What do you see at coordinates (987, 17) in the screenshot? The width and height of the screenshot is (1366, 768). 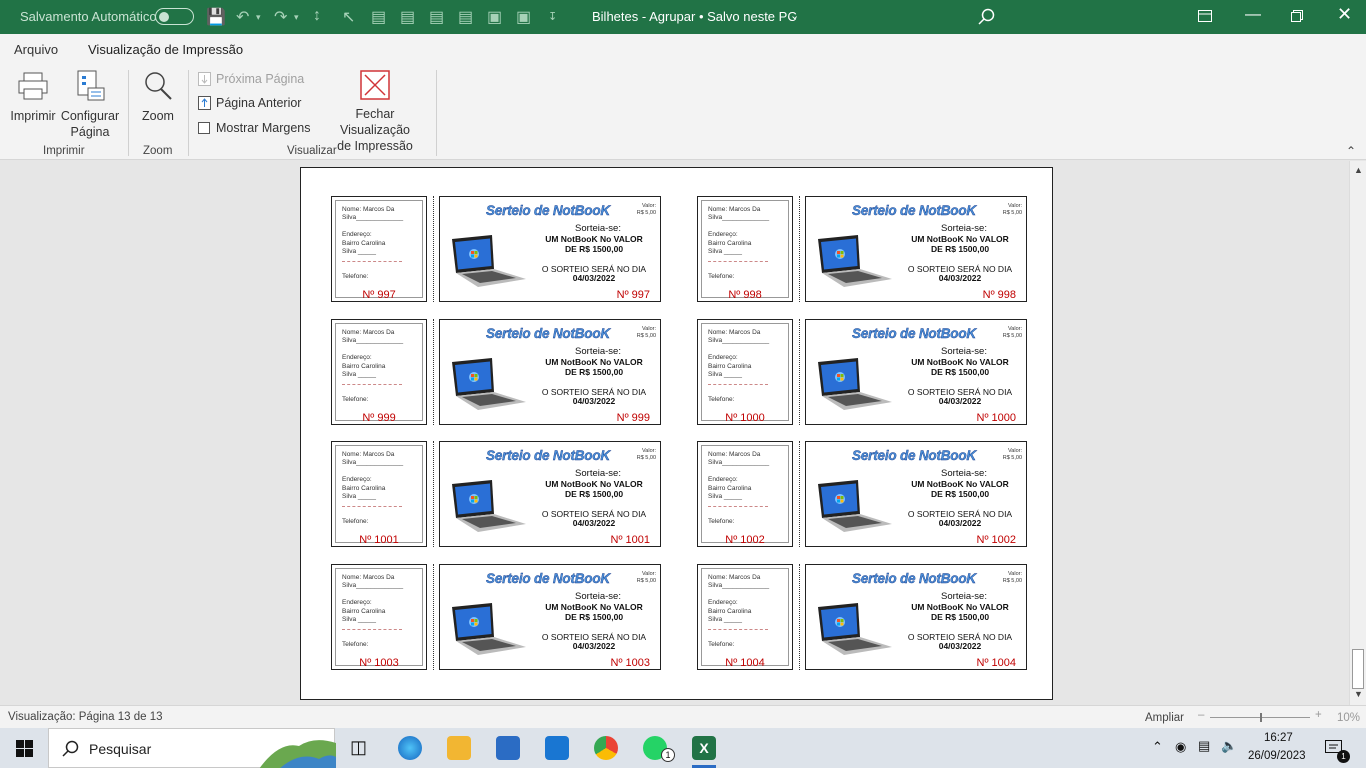 I see `search-icon` at bounding box center [987, 17].